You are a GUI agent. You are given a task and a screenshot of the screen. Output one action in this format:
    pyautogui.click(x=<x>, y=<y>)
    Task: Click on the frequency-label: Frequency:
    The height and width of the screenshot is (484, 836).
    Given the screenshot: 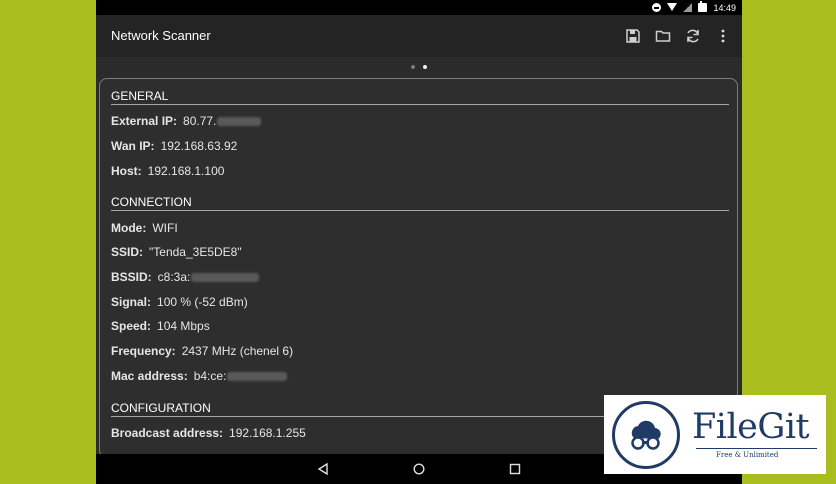 What is the action you would take?
    pyautogui.click(x=143, y=351)
    